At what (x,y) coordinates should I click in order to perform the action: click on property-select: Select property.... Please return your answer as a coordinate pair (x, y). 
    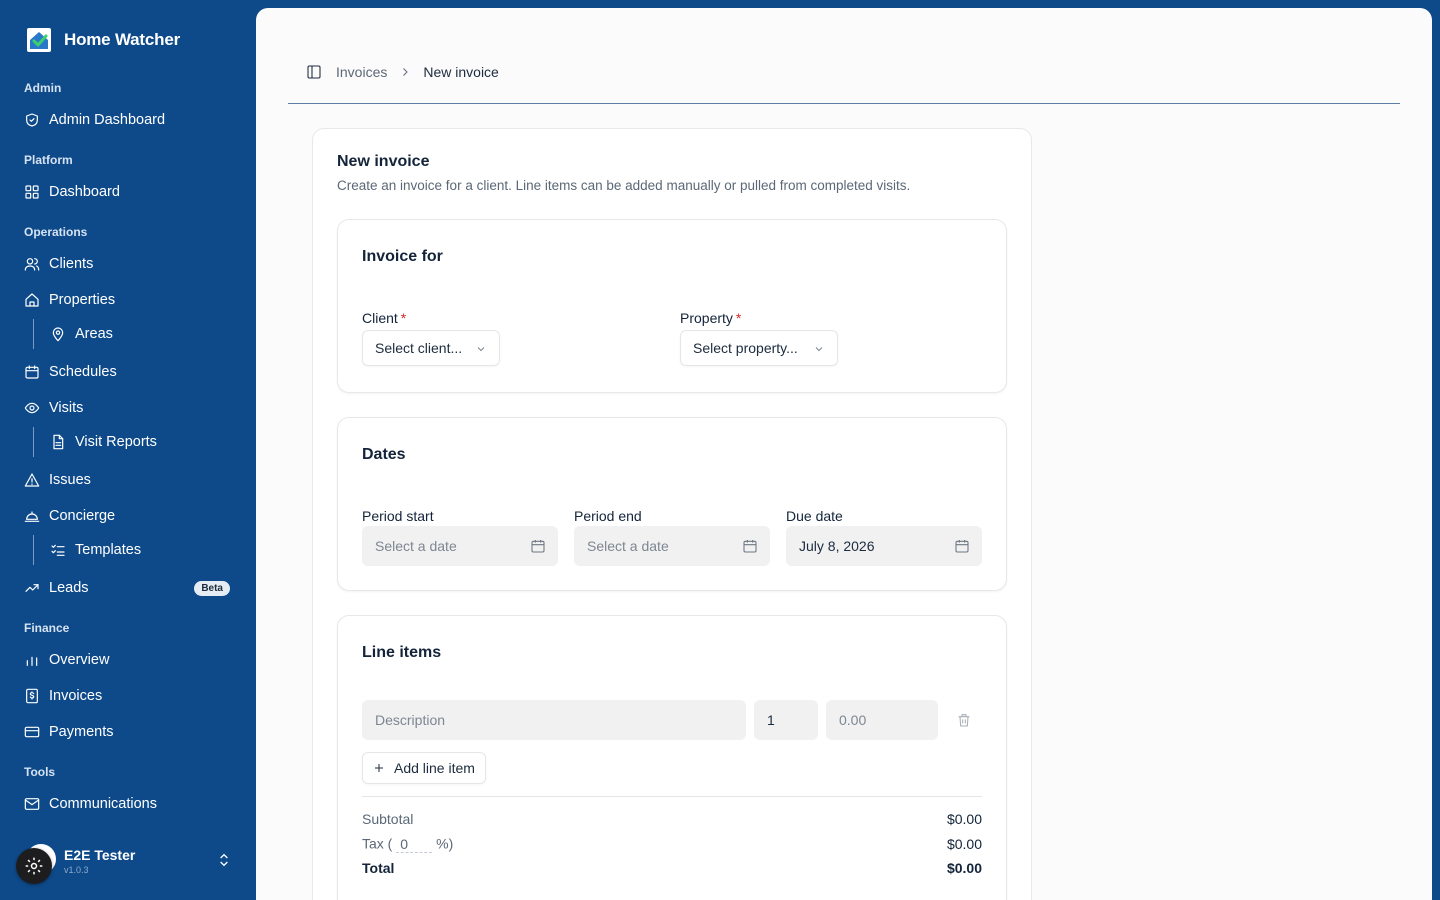
    Looking at the image, I should click on (759, 348).